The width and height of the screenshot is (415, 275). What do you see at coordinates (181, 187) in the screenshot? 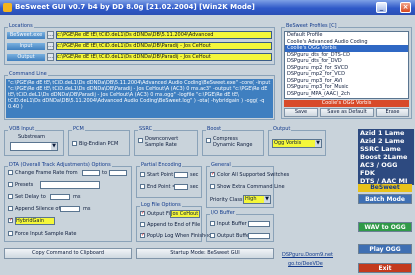
I see `end-point-input` at bounding box center [181, 187].